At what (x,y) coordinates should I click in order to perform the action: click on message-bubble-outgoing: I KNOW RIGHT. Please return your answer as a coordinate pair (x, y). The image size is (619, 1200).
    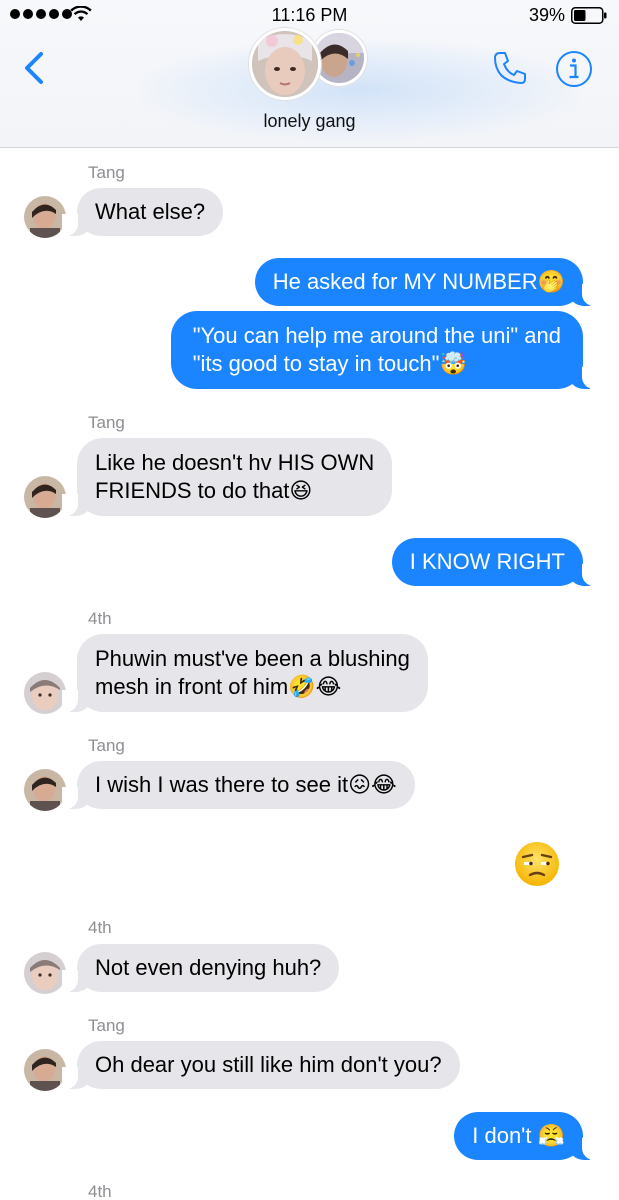
    Looking at the image, I should click on (494, 562).